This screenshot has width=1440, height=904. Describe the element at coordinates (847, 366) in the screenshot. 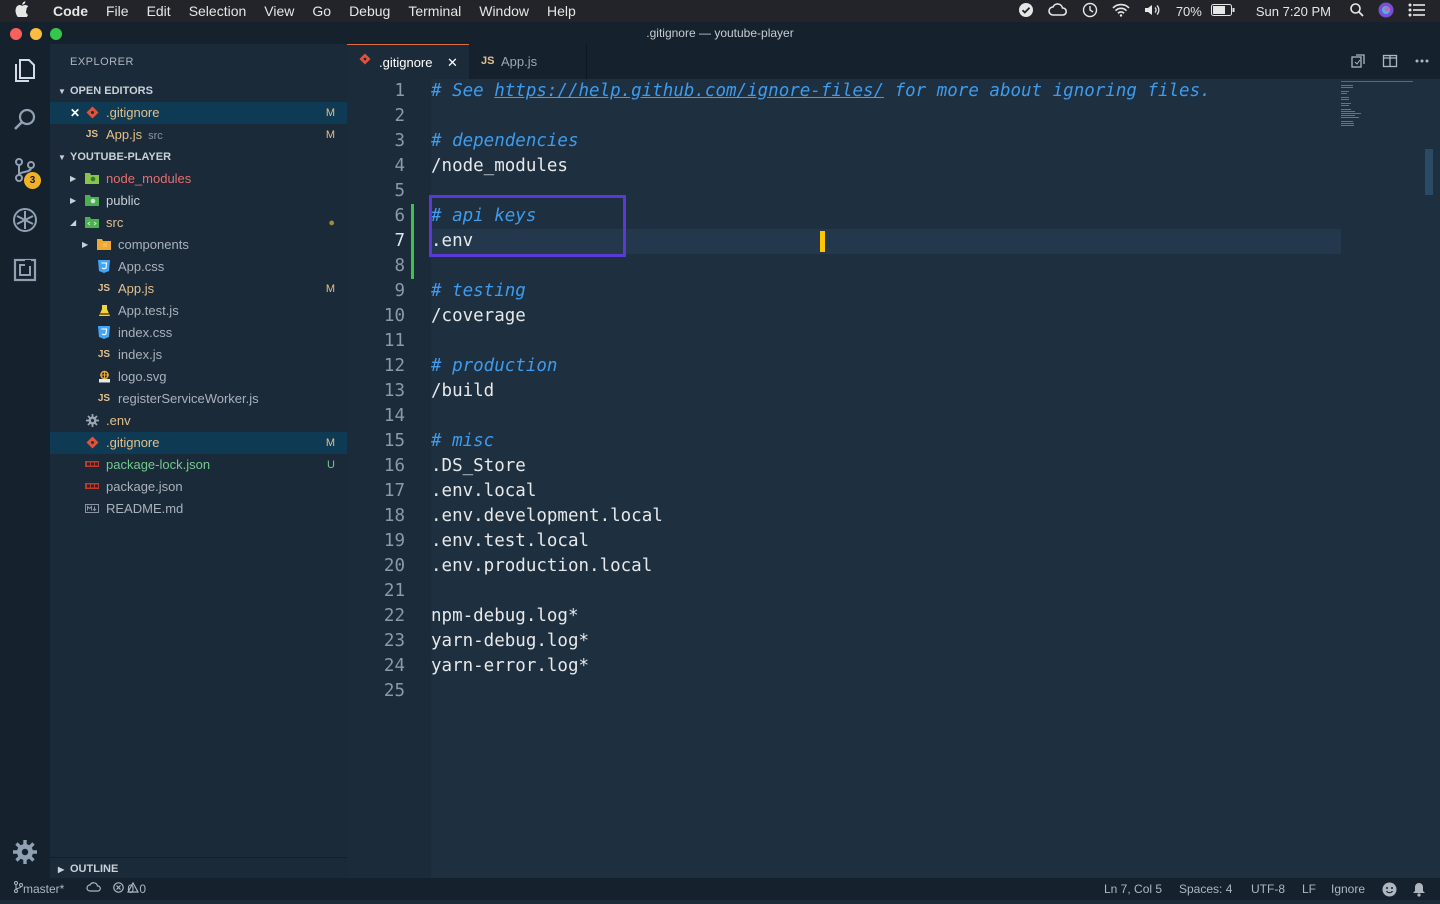

I see `code-line: 12 # production` at that location.